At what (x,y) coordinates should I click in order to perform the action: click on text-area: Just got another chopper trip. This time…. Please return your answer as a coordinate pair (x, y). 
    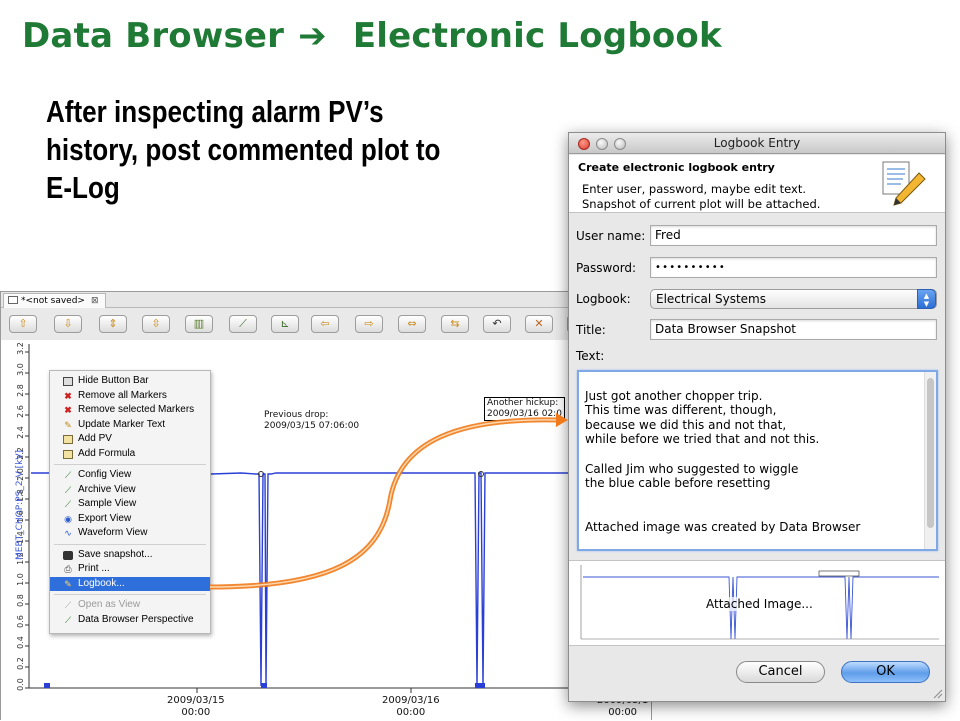
    Looking at the image, I should click on (757, 460).